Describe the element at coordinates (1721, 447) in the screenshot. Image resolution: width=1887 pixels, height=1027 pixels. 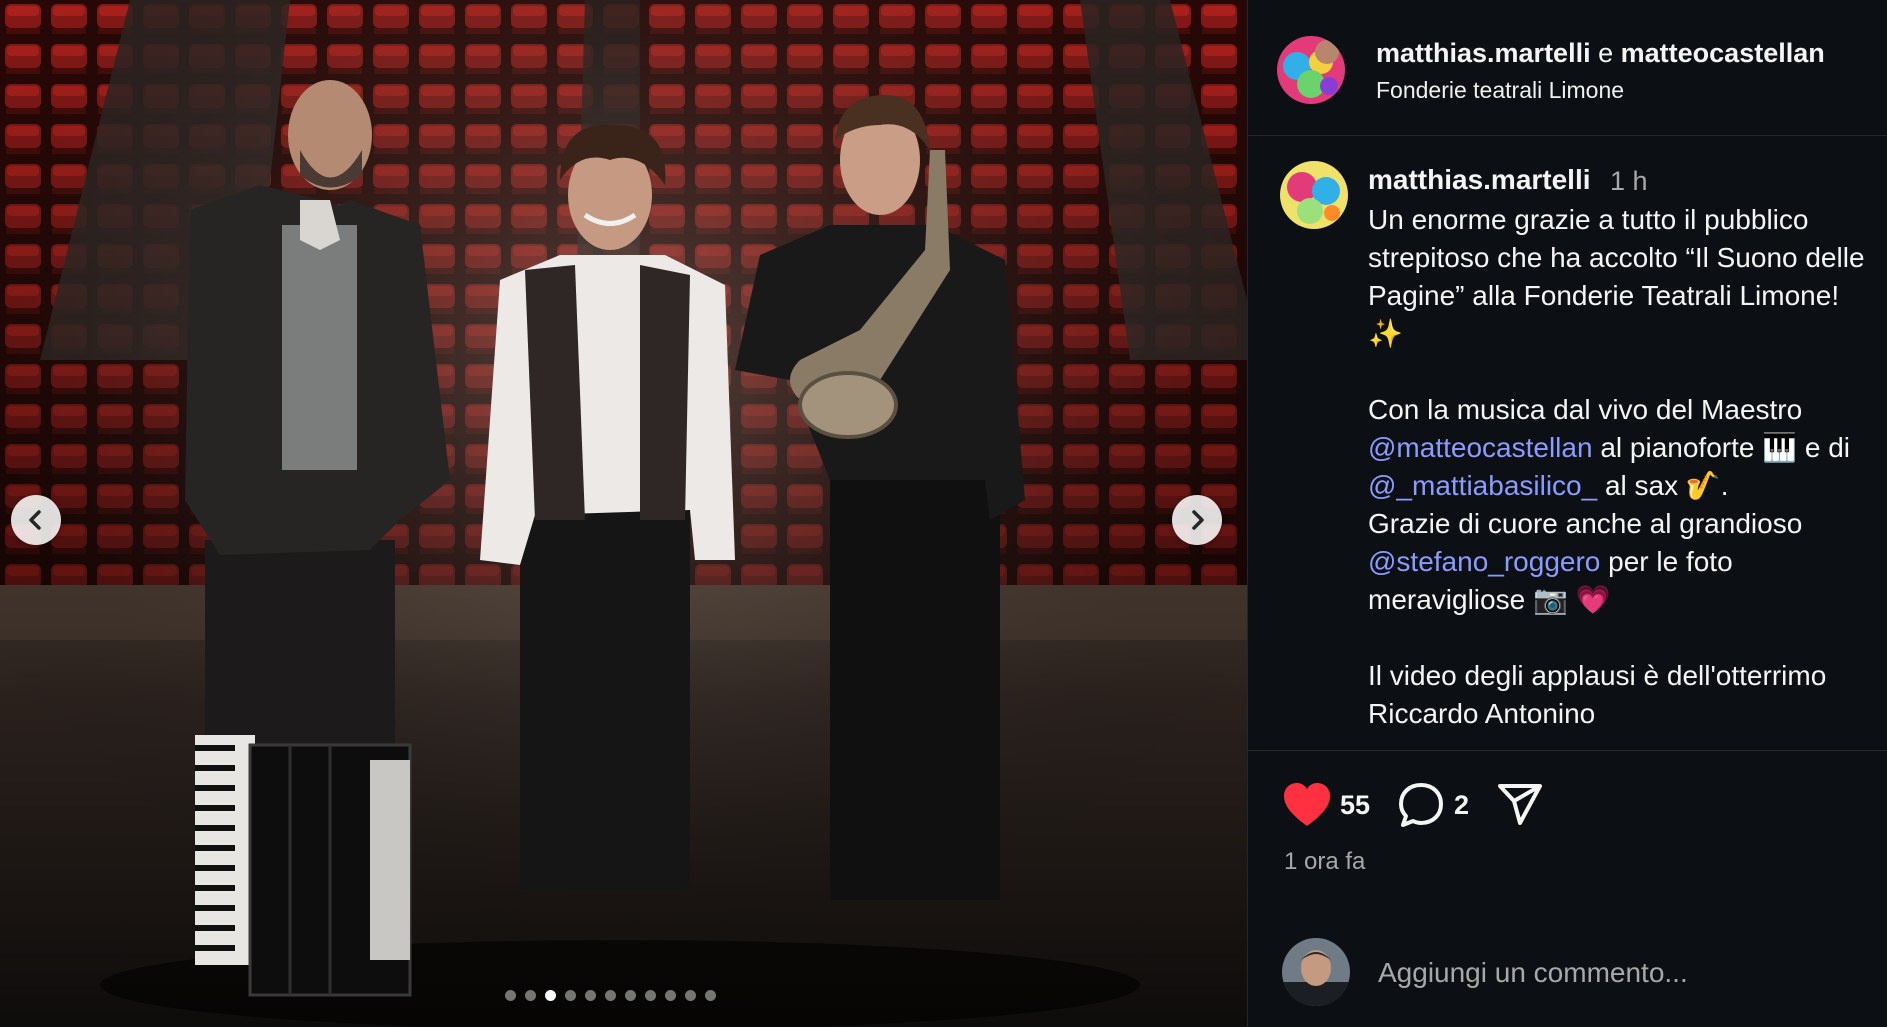
I see `caption-text-segment: al pianoforte 🎹 e di` at that location.